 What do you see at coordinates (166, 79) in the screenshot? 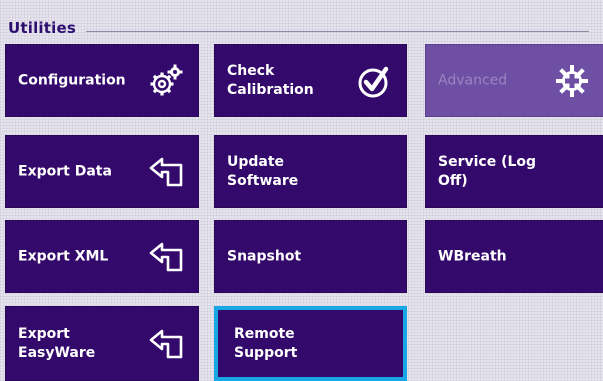
I see `gears-icon` at bounding box center [166, 79].